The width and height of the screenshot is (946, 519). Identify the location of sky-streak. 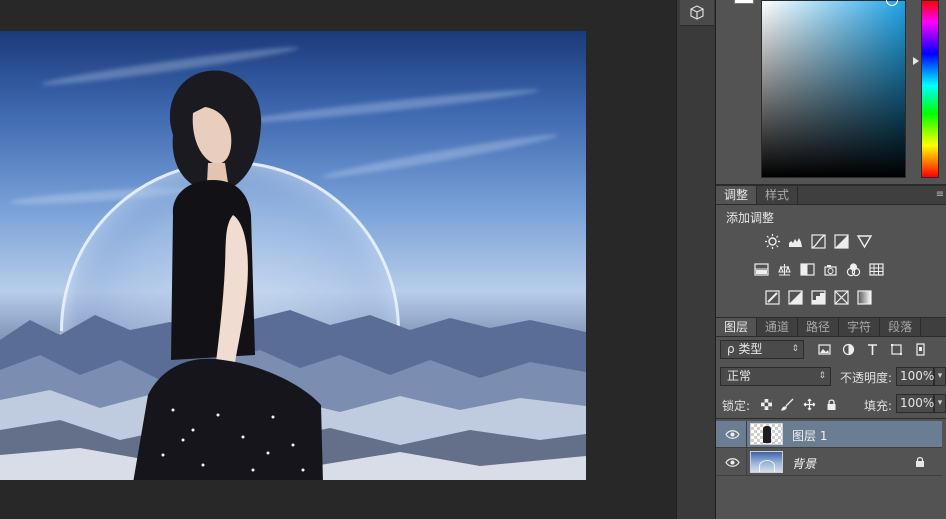
(440, 156).